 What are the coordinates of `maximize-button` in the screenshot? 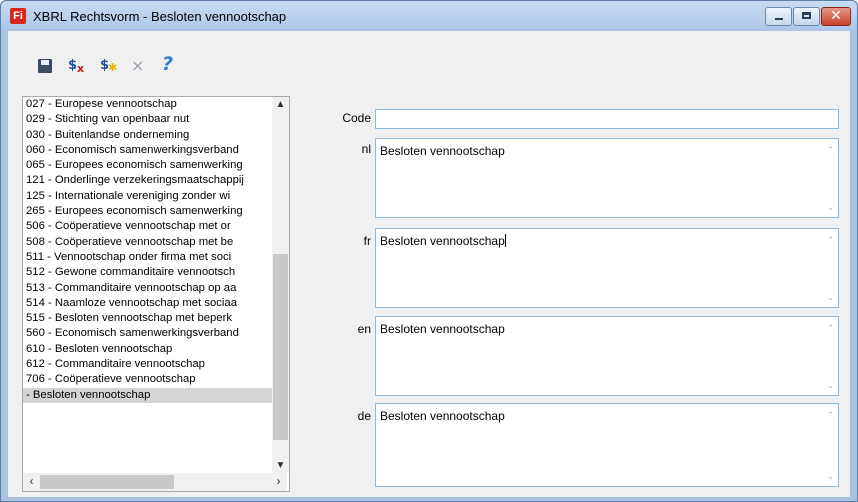 It's located at (806, 16).